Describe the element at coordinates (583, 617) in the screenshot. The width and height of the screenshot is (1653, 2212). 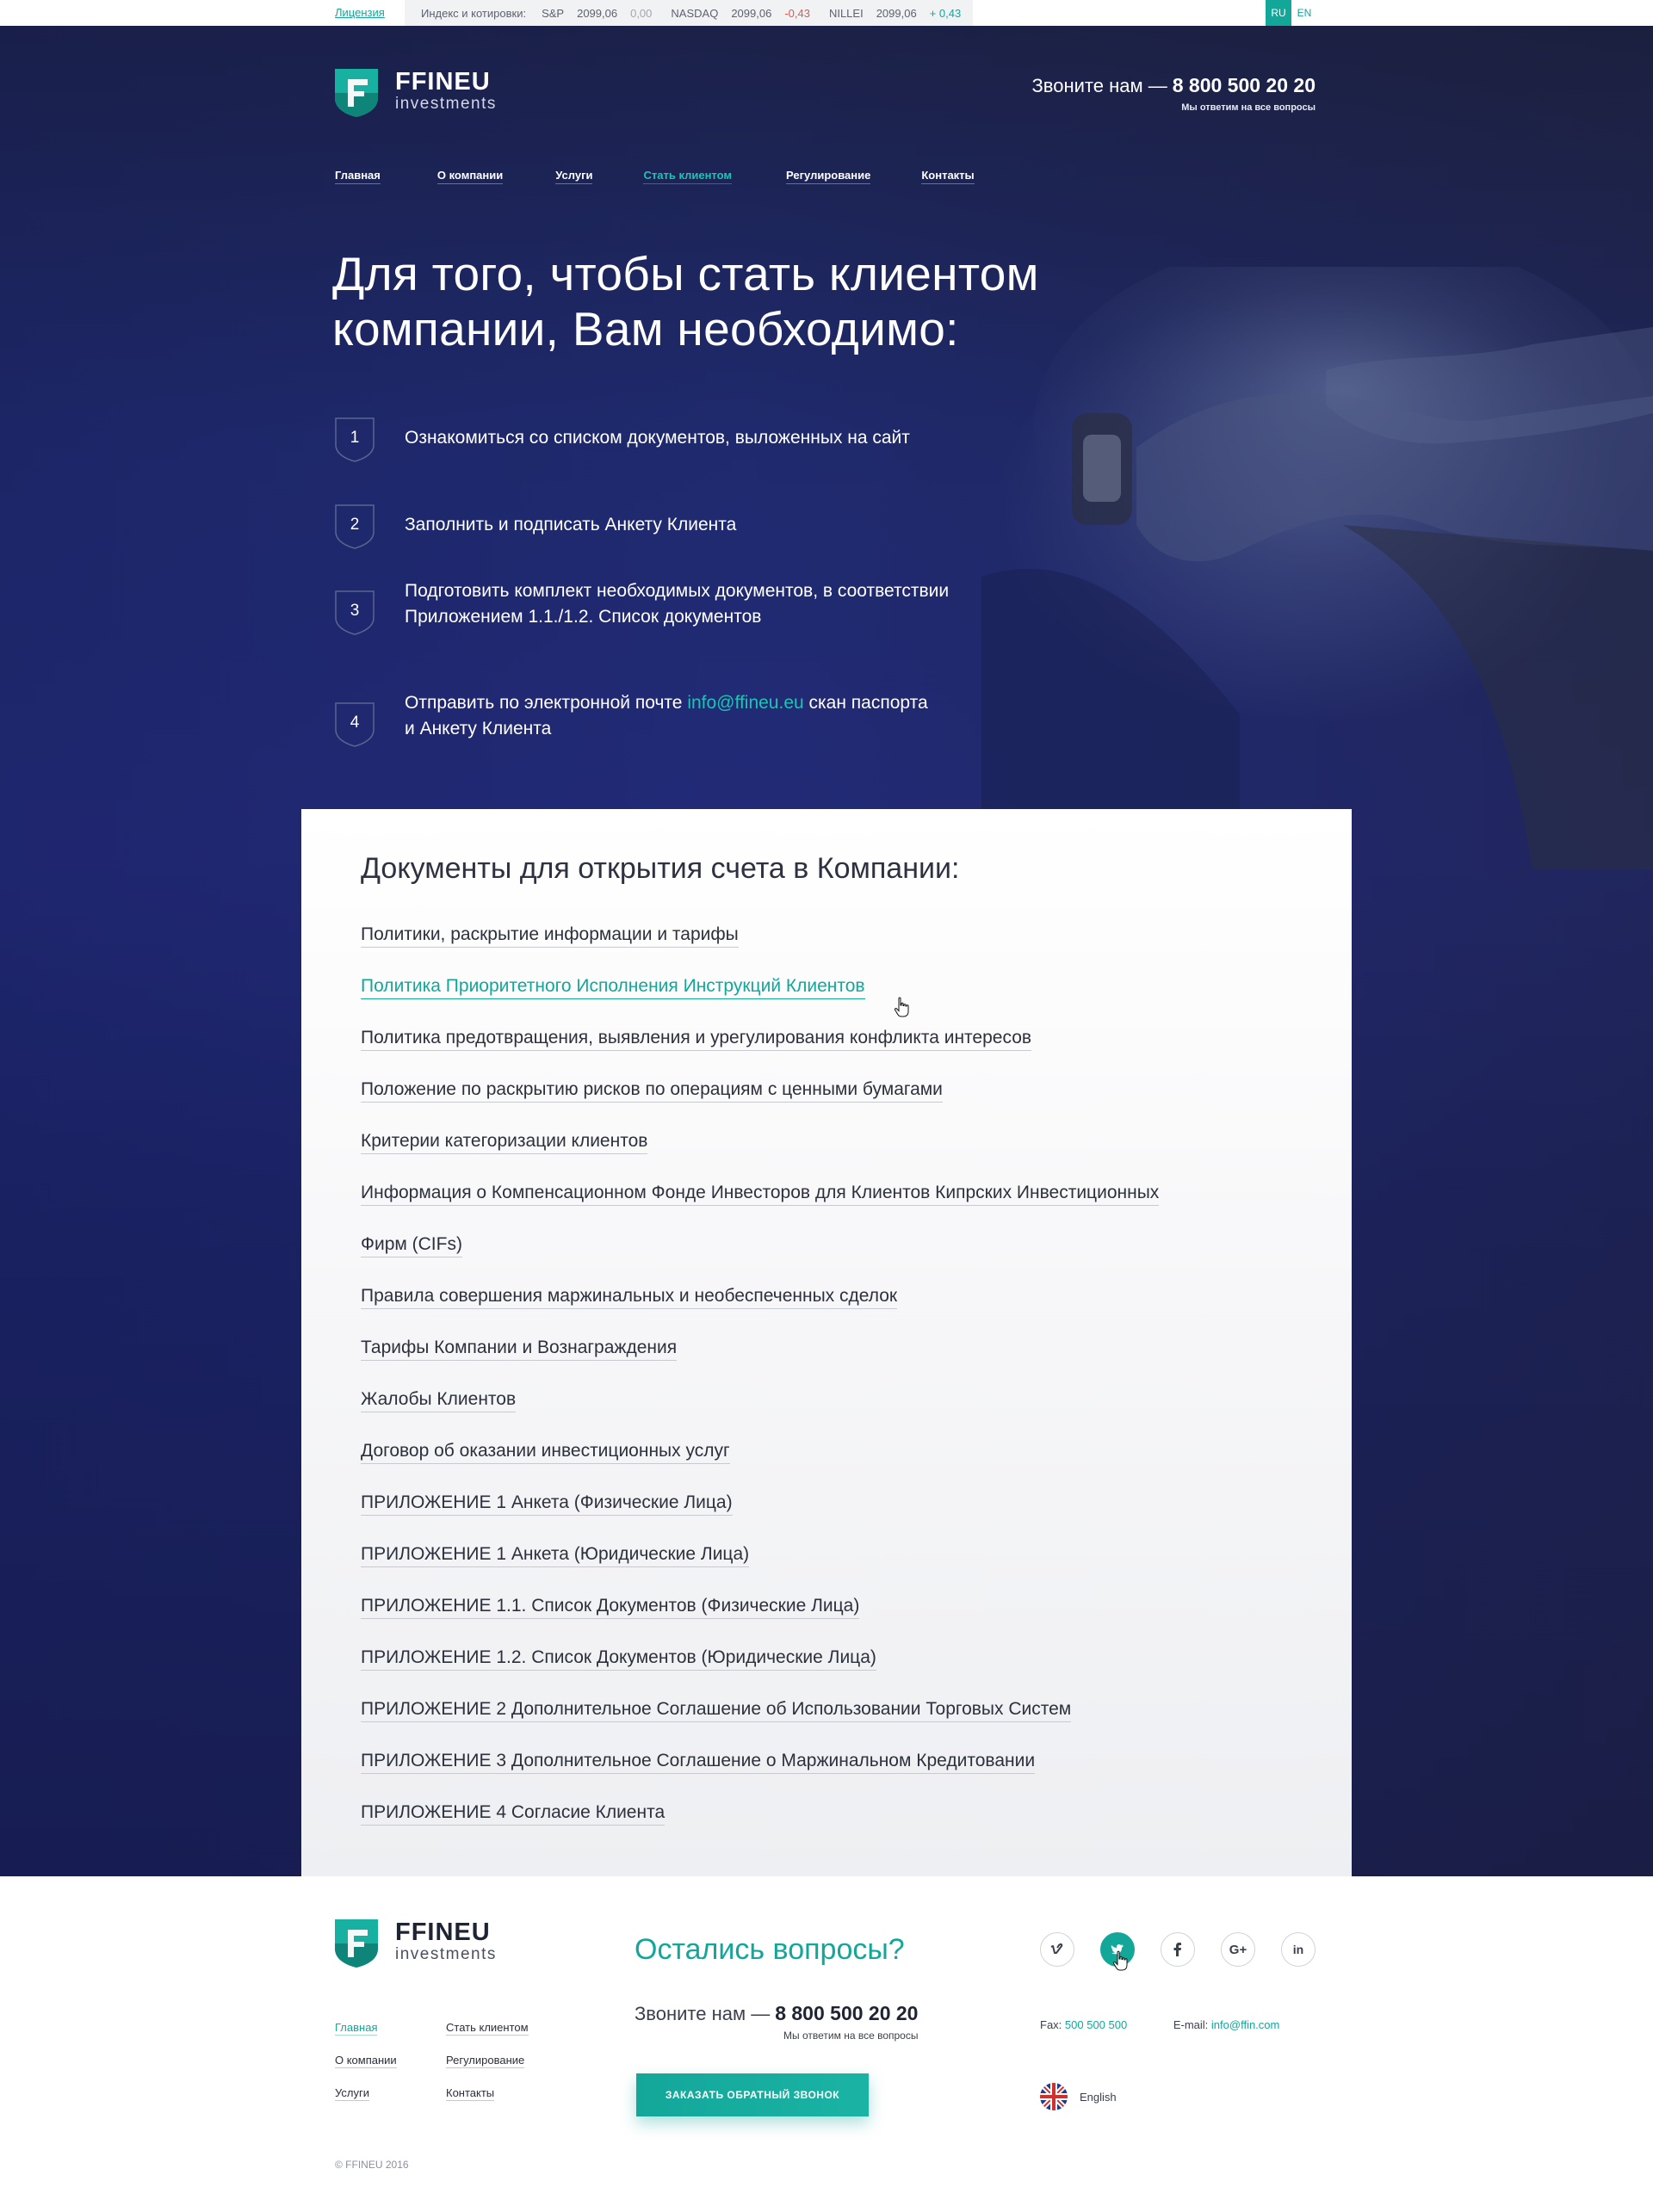
I see `step-text-line: Приложением 1.1./1.2. Список документов` at that location.